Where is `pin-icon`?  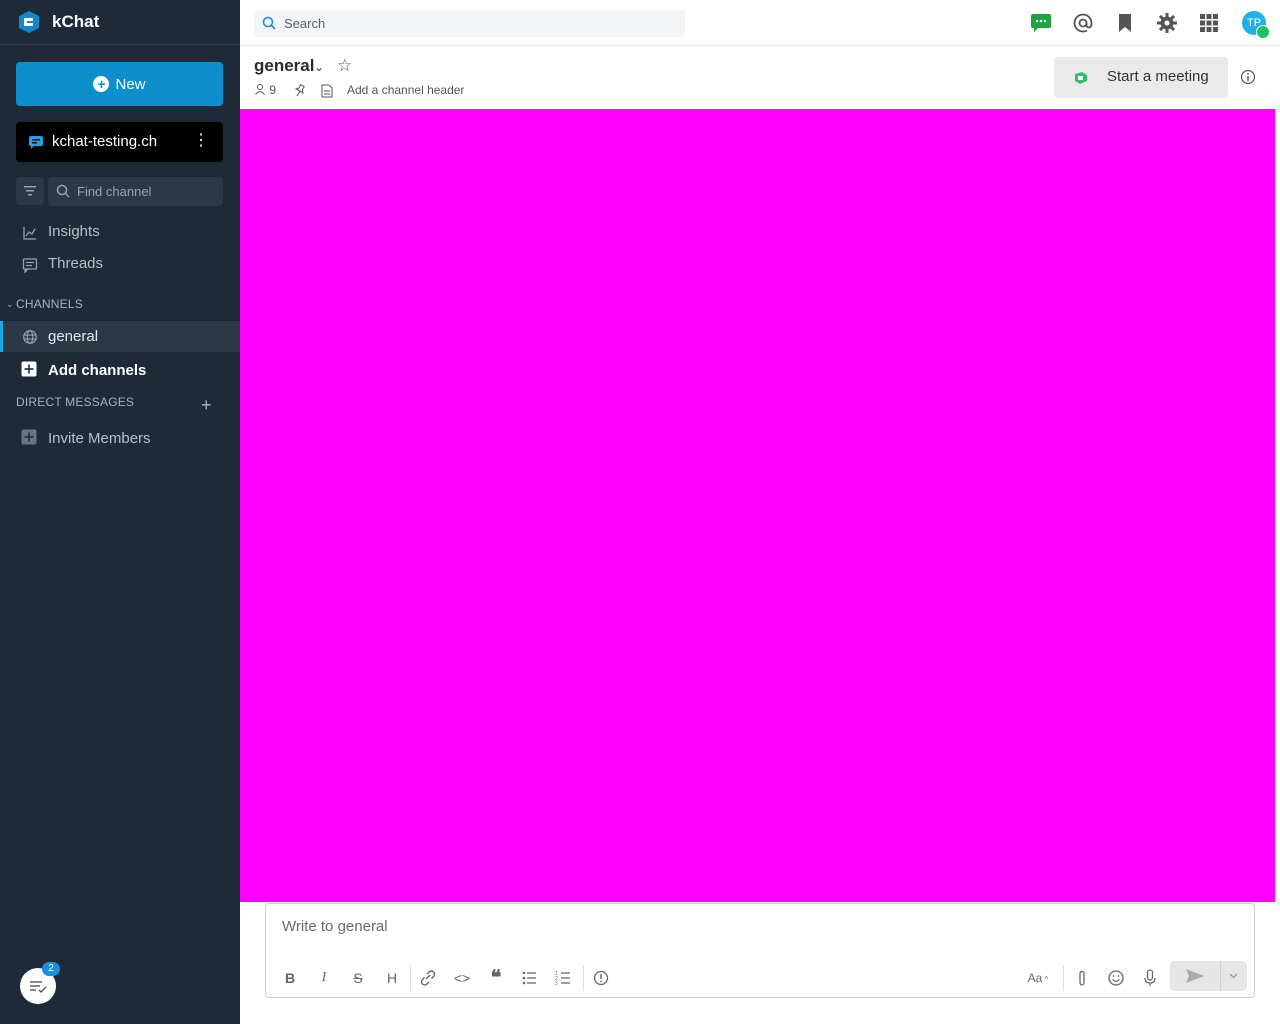
pin-icon is located at coordinates (300, 90).